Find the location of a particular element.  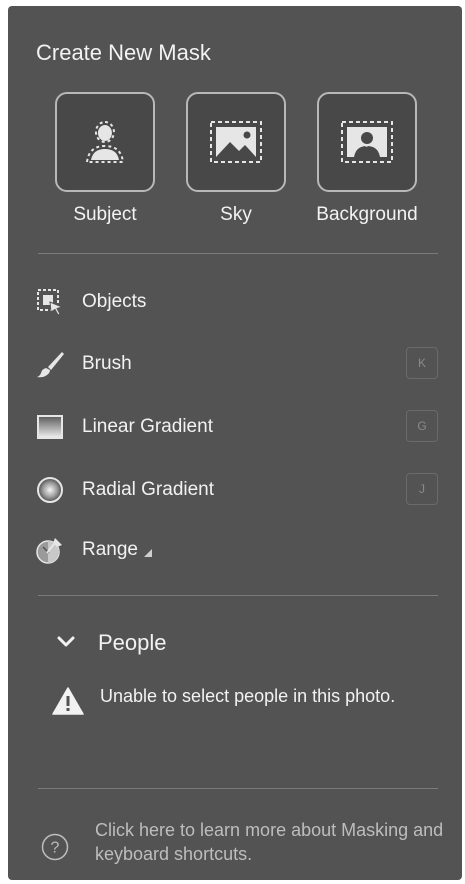

subject-label: Subject is located at coordinates (105, 214).